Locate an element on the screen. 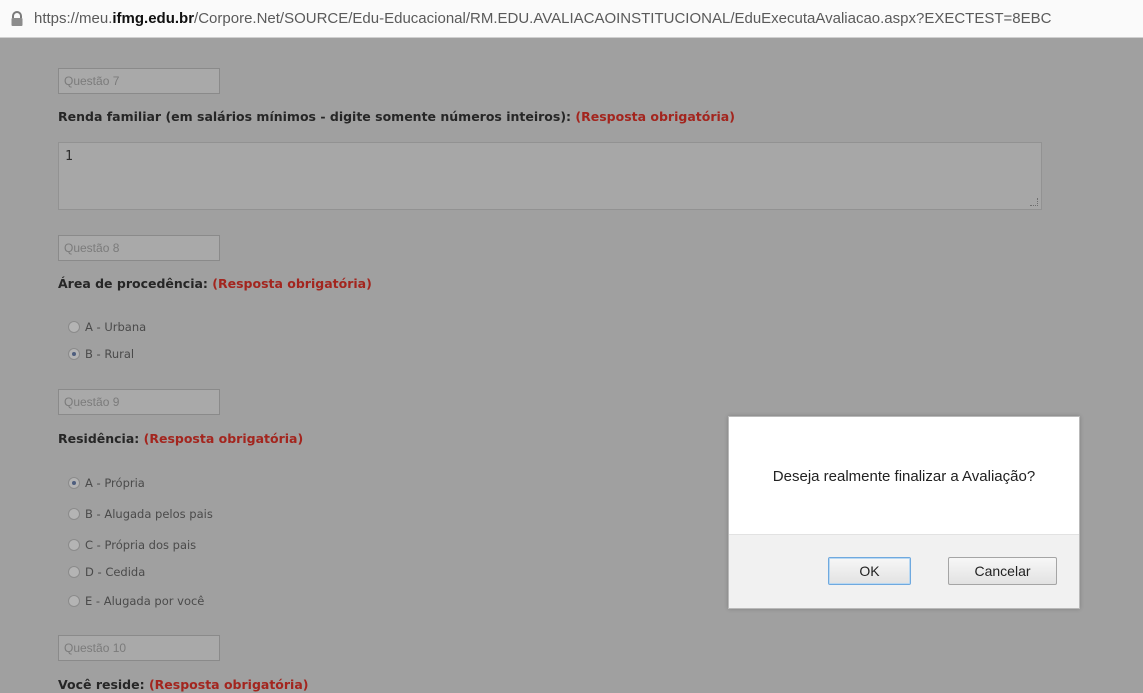 This screenshot has width=1143, height=693. resize-grip-icon is located at coordinates (1034, 202).